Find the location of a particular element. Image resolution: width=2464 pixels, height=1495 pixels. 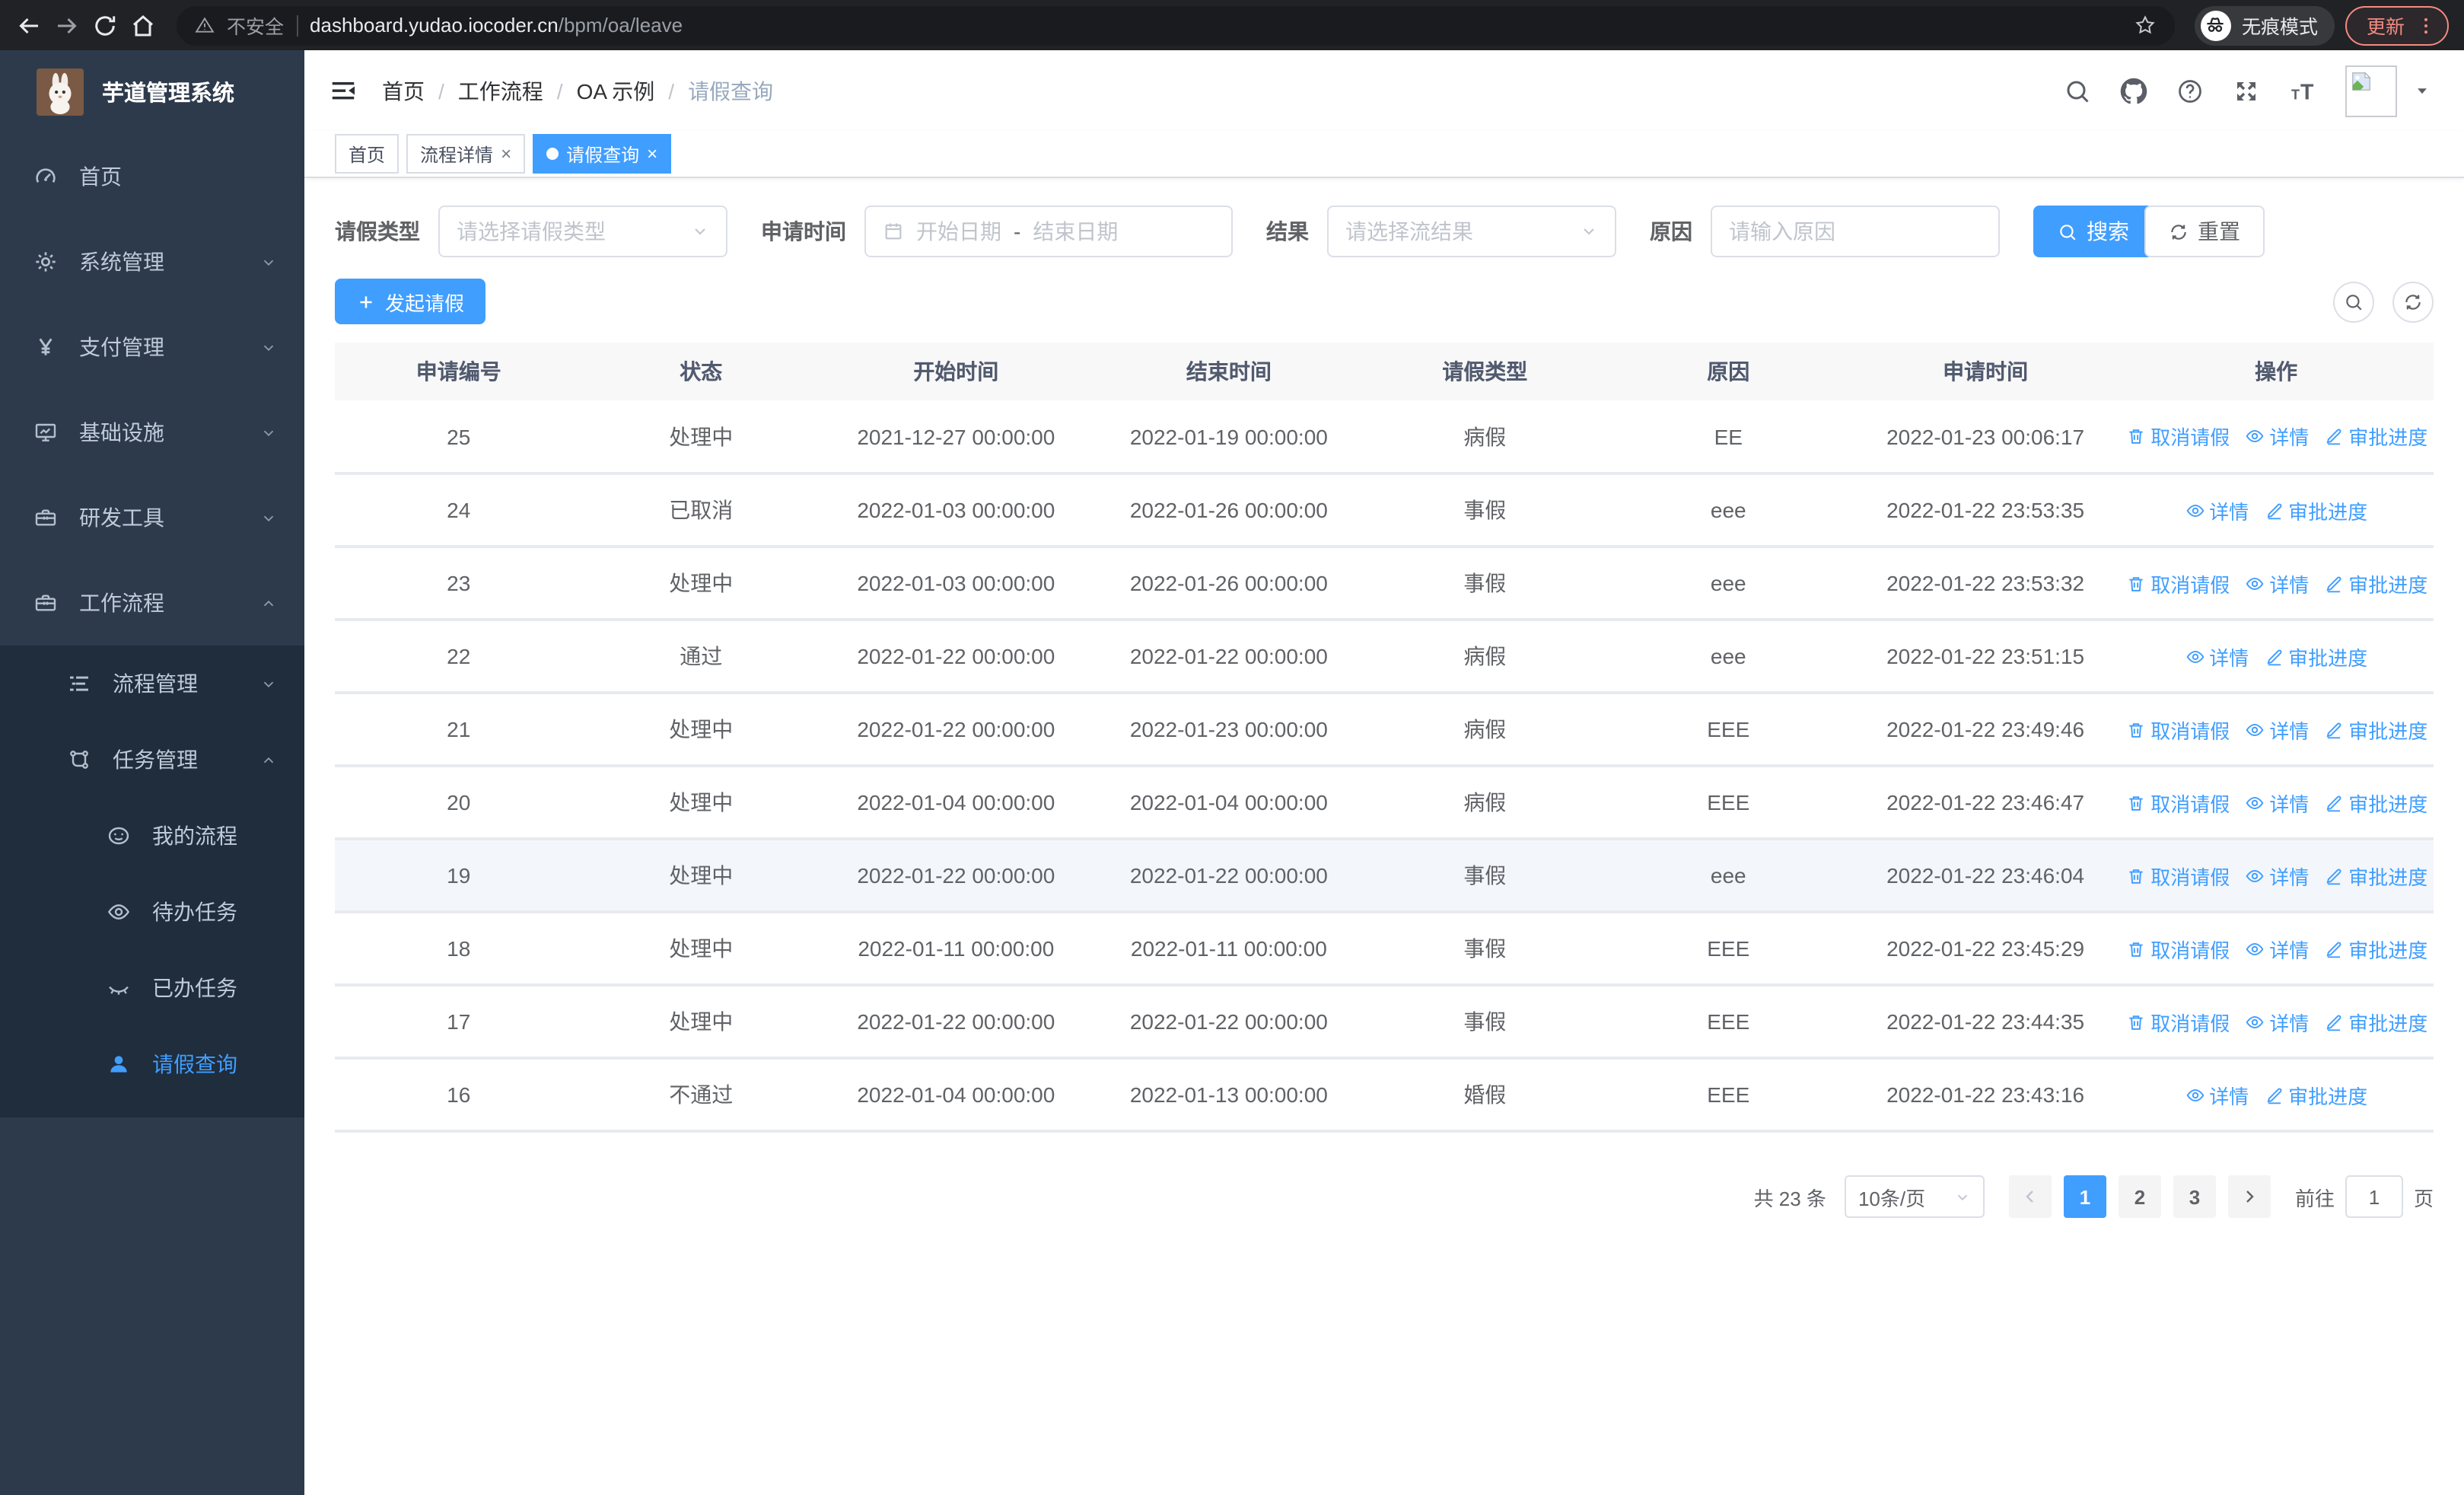

page-size-select: 10条/页 is located at coordinates (1914, 1196).